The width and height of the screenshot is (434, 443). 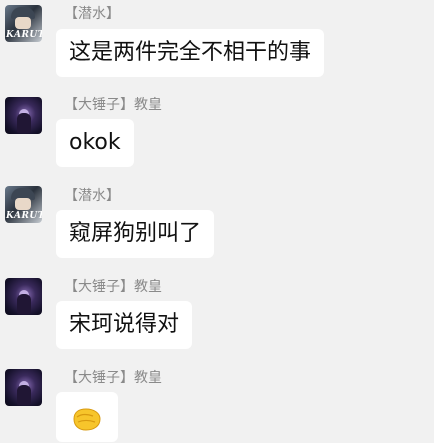 What do you see at coordinates (135, 234) in the screenshot?
I see `message-bubble: 窥屏狗别叫了` at bounding box center [135, 234].